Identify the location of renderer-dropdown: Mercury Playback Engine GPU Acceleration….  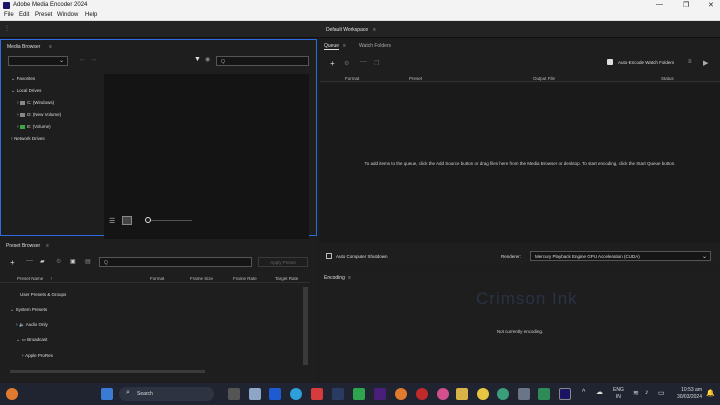
(620, 256).